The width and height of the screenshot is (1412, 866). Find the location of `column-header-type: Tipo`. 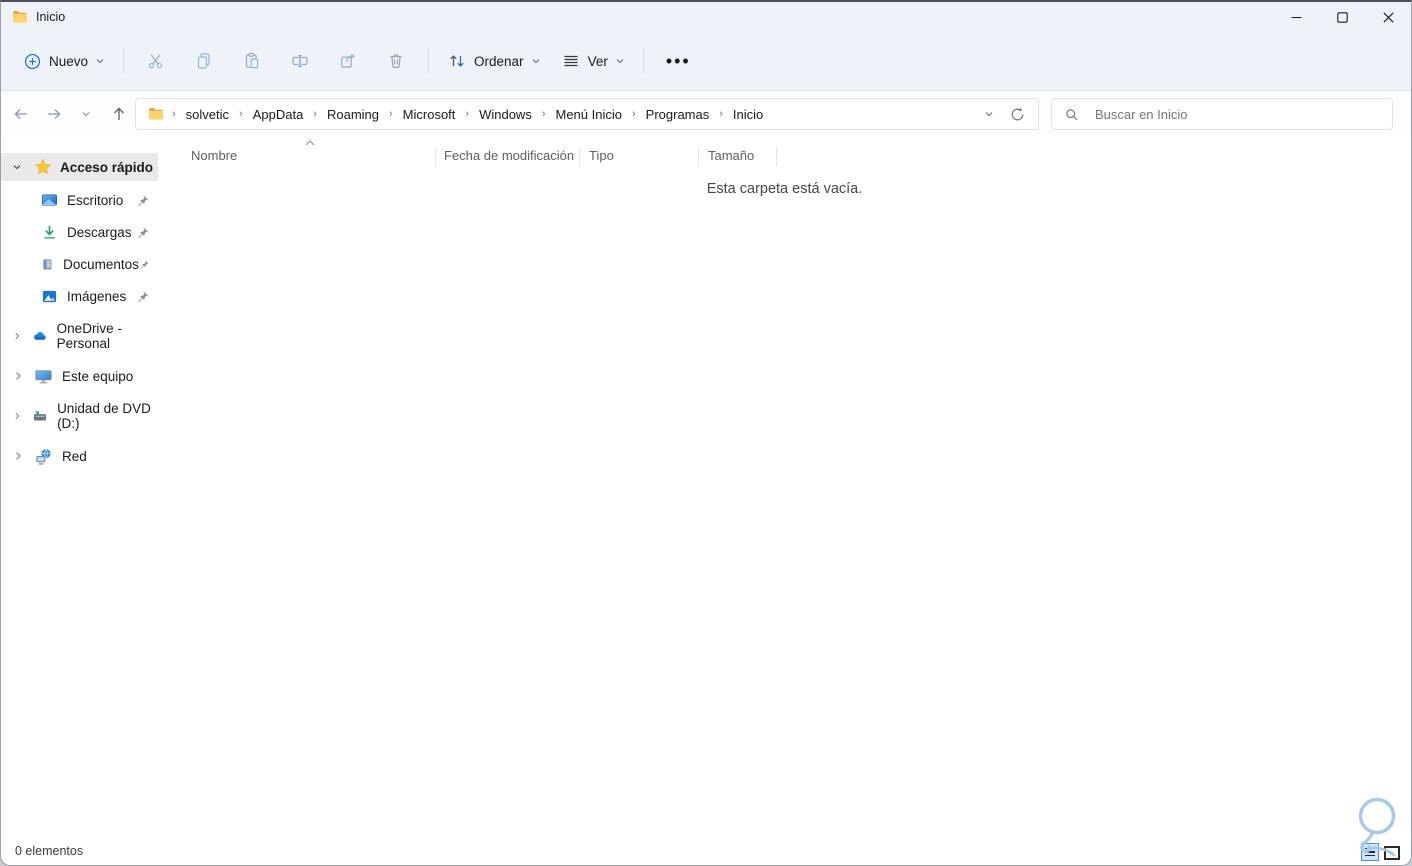

column-header-type: Tipo is located at coordinates (601, 155).